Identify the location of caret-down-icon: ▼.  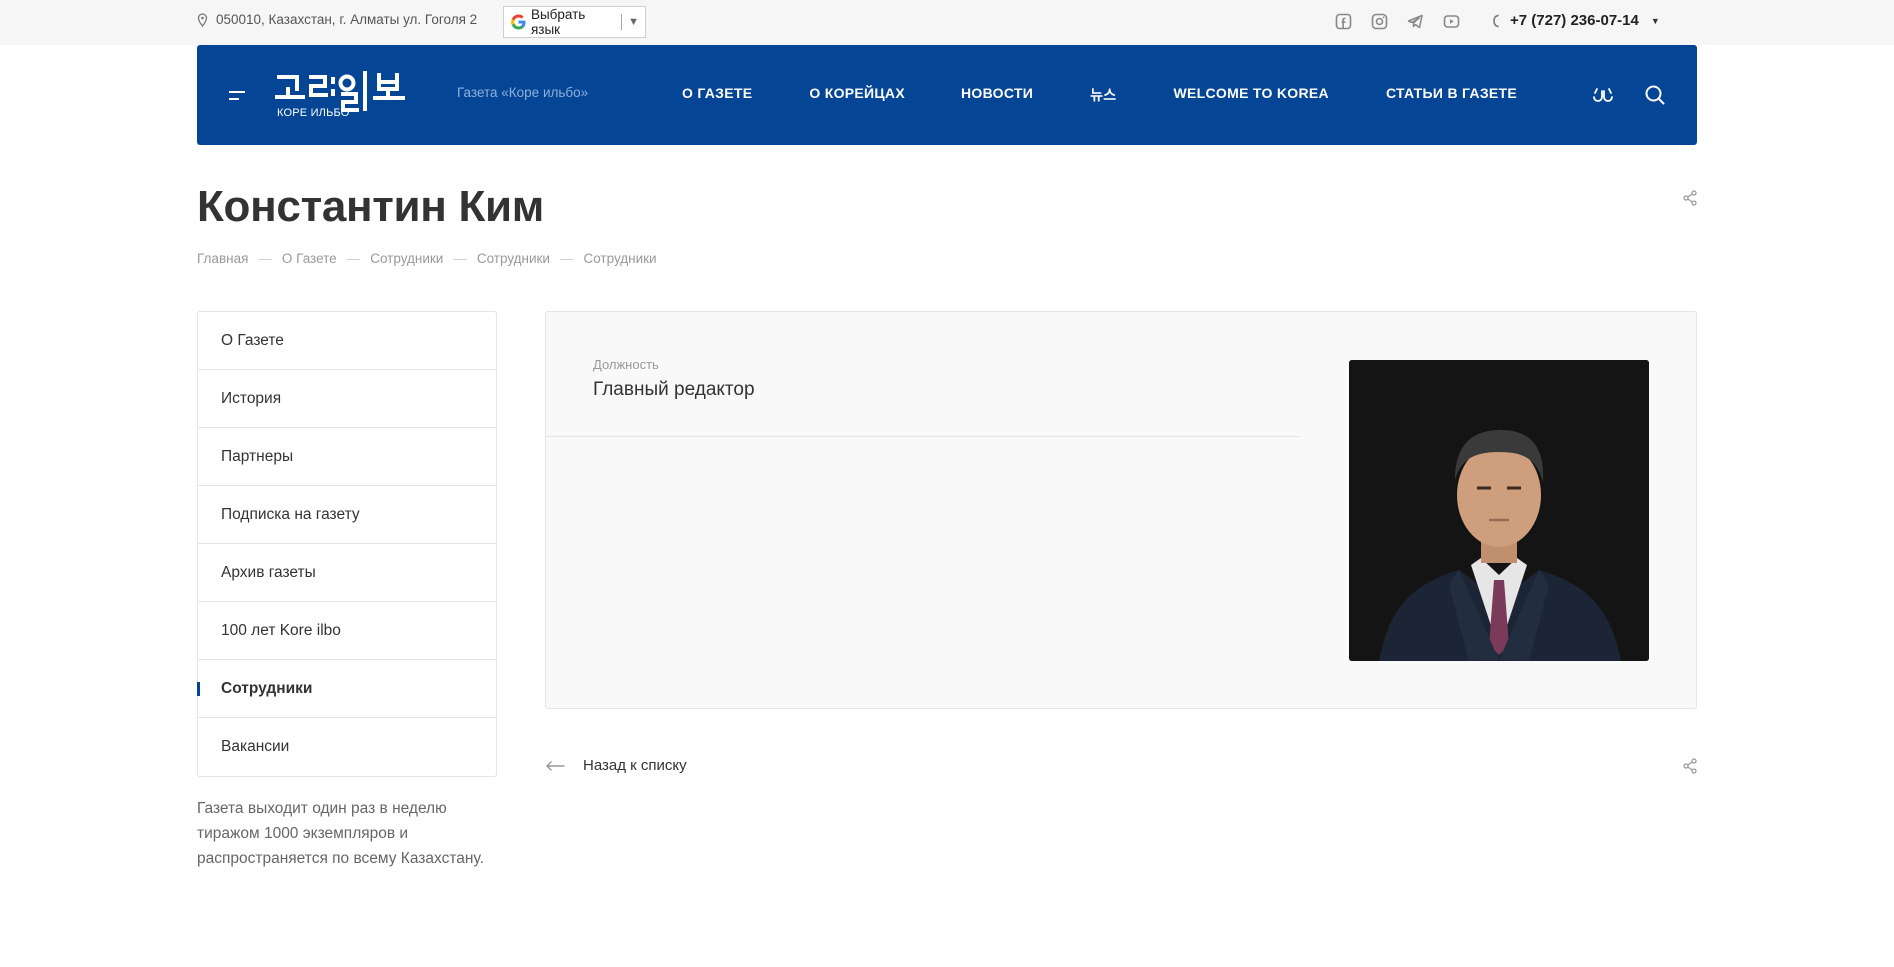
(1655, 20).